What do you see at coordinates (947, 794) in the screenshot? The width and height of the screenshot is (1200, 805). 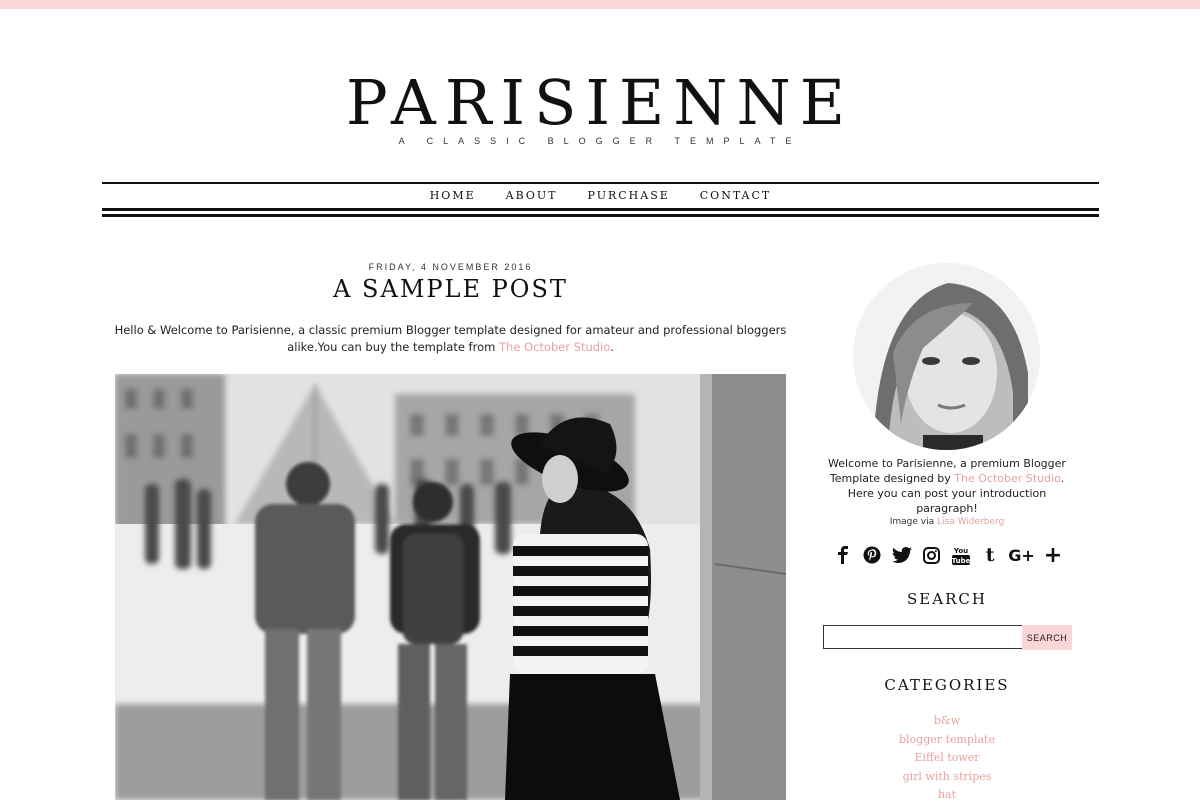 I see `category-link: hat` at bounding box center [947, 794].